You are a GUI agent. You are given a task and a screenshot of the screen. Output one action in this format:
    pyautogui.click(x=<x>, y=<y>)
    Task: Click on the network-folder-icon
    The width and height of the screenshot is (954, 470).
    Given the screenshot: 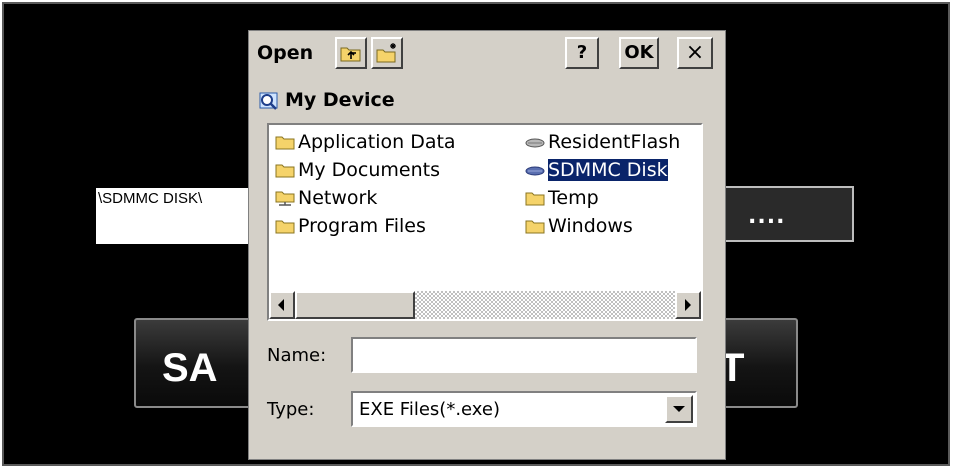 What is the action you would take?
    pyautogui.click(x=285, y=198)
    